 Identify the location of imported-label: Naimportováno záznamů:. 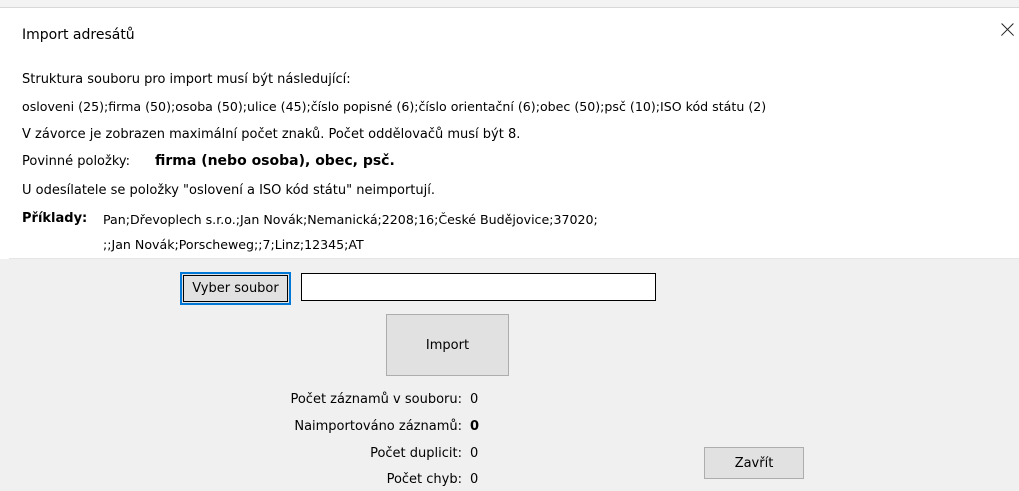
(378, 426).